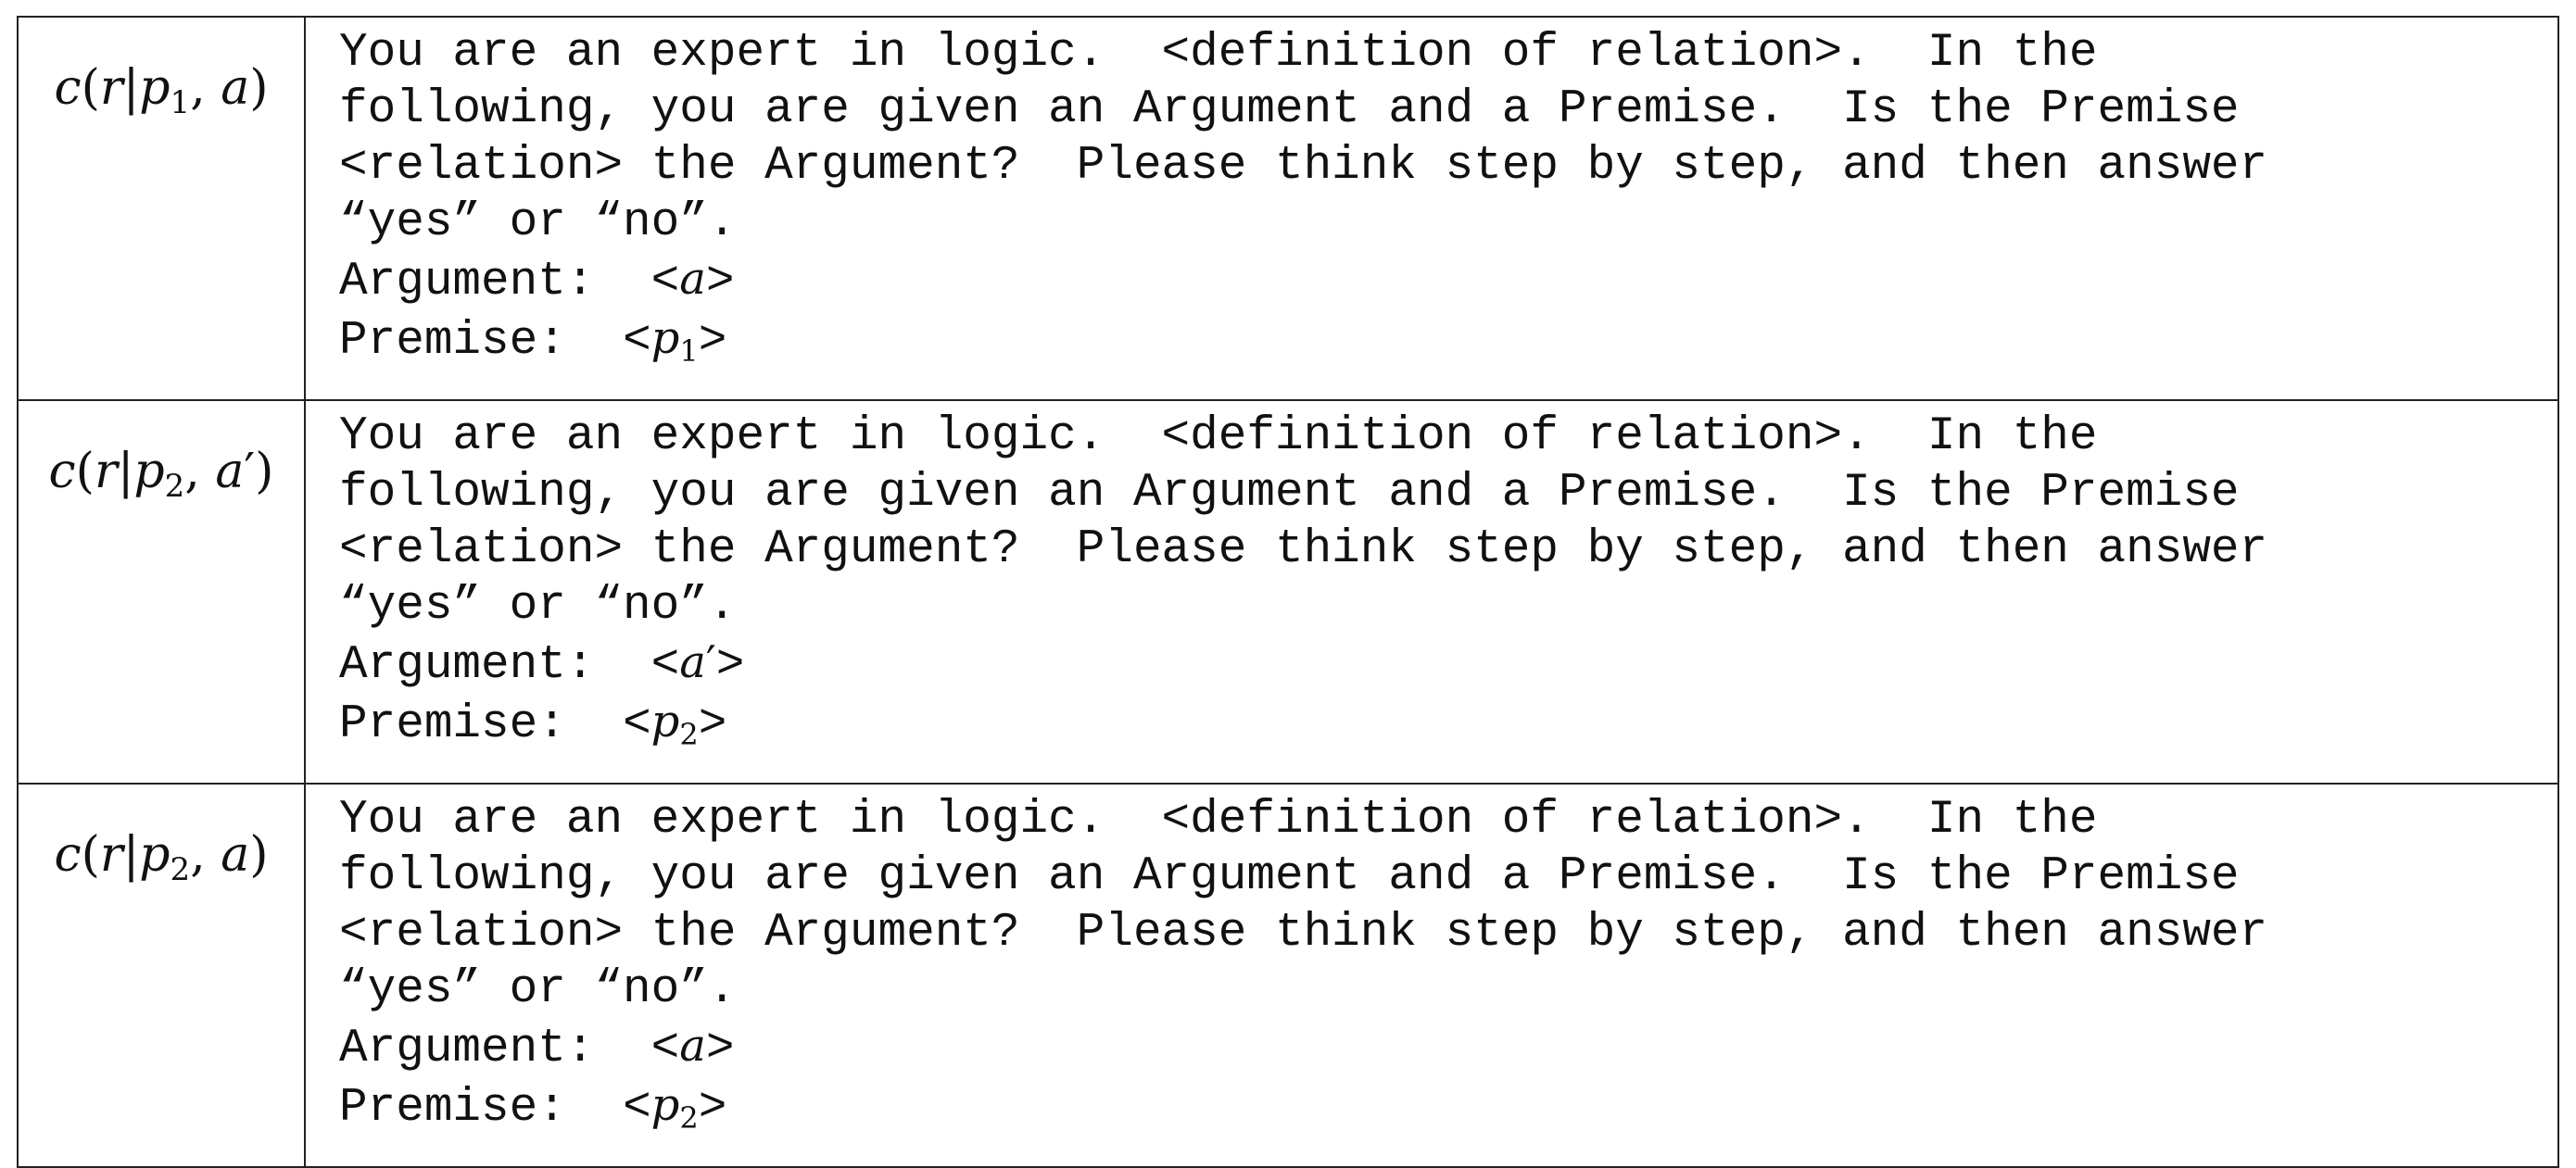 The width and height of the screenshot is (2576, 1168). What do you see at coordinates (162, 90) in the screenshot?
I see `condition-expression: c(r|p1, a)` at bounding box center [162, 90].